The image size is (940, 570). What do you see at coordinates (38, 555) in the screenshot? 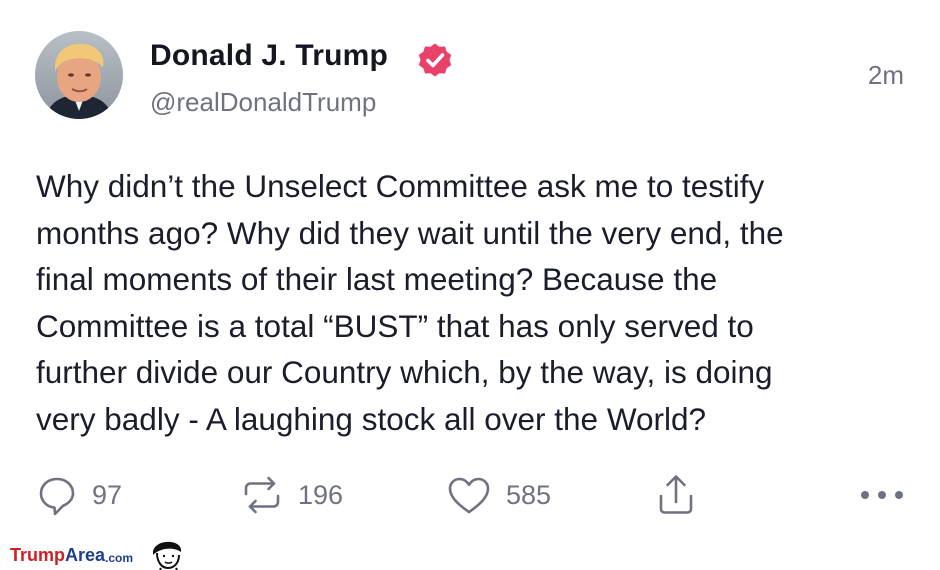
I see `watermark-text-primary: Trump` at bounding box center [38, 555].